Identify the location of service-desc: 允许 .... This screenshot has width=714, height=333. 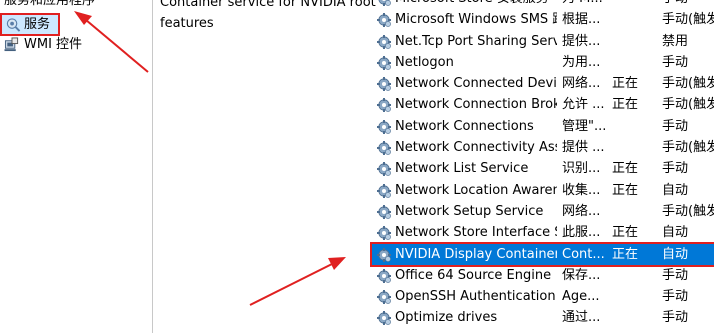
(583, 105).